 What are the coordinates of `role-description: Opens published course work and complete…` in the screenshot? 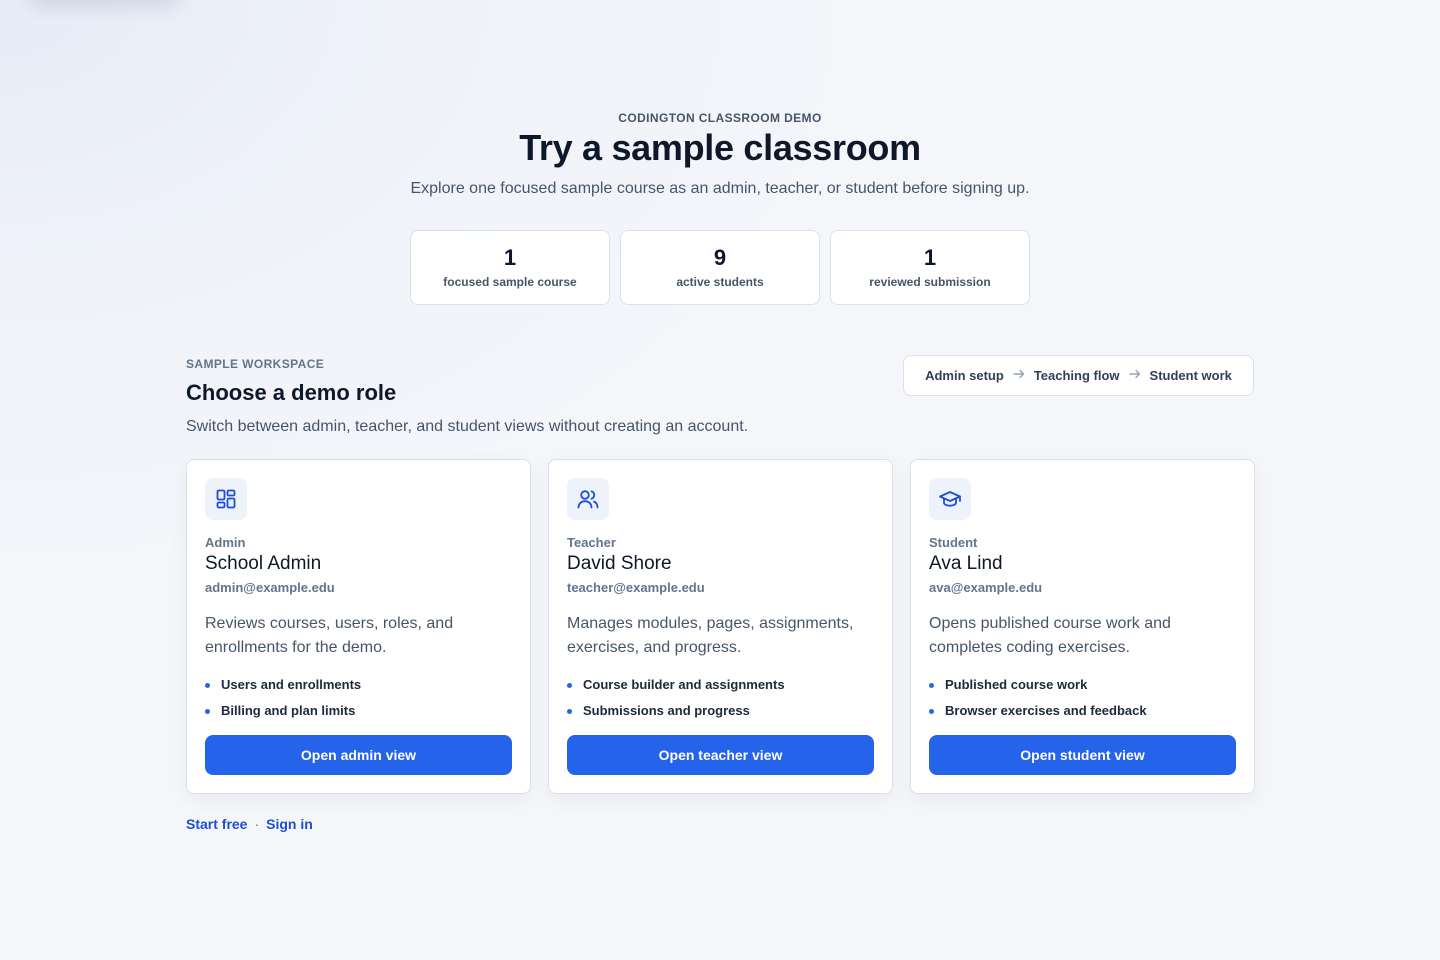 It's located at (1050, 635).